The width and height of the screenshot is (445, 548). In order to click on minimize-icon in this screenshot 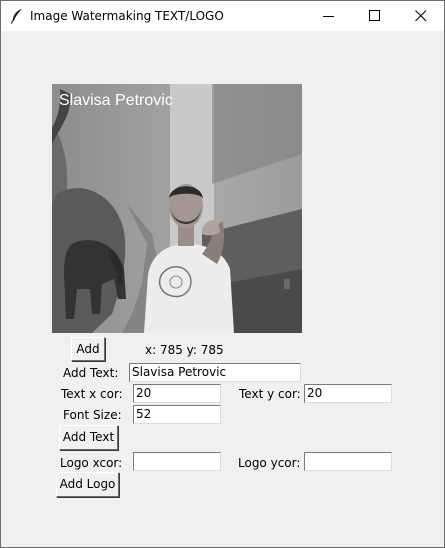, I will do `click(328, 16)`.